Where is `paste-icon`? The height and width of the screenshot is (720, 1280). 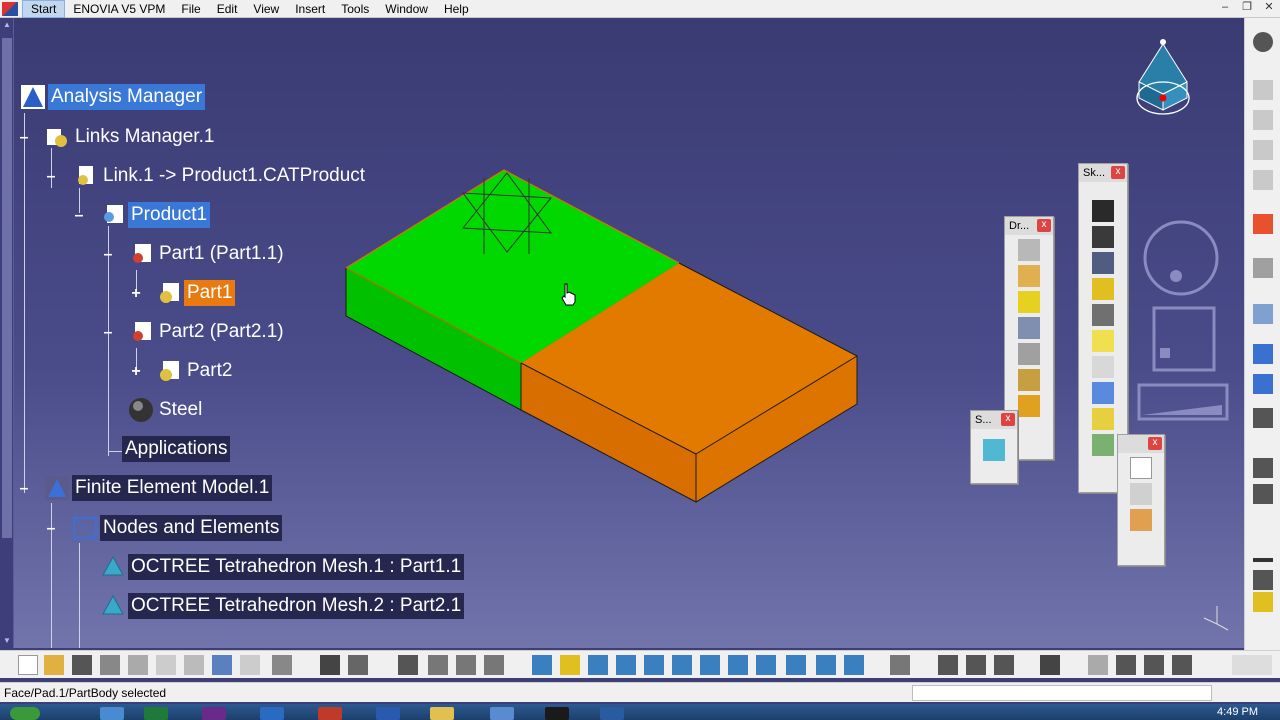
paste-icon is located at coordinates (194, 665).